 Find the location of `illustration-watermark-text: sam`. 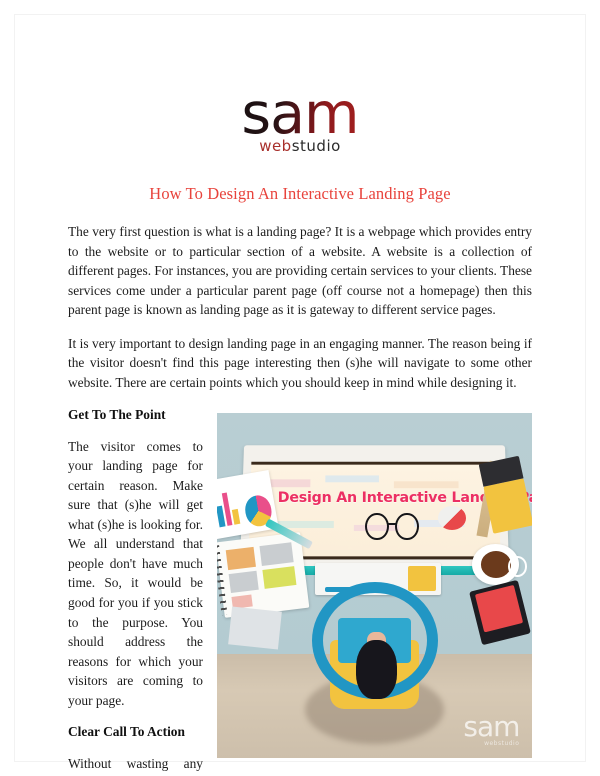

illustration-watermark-text: sam is located at coordinates (491, 727).